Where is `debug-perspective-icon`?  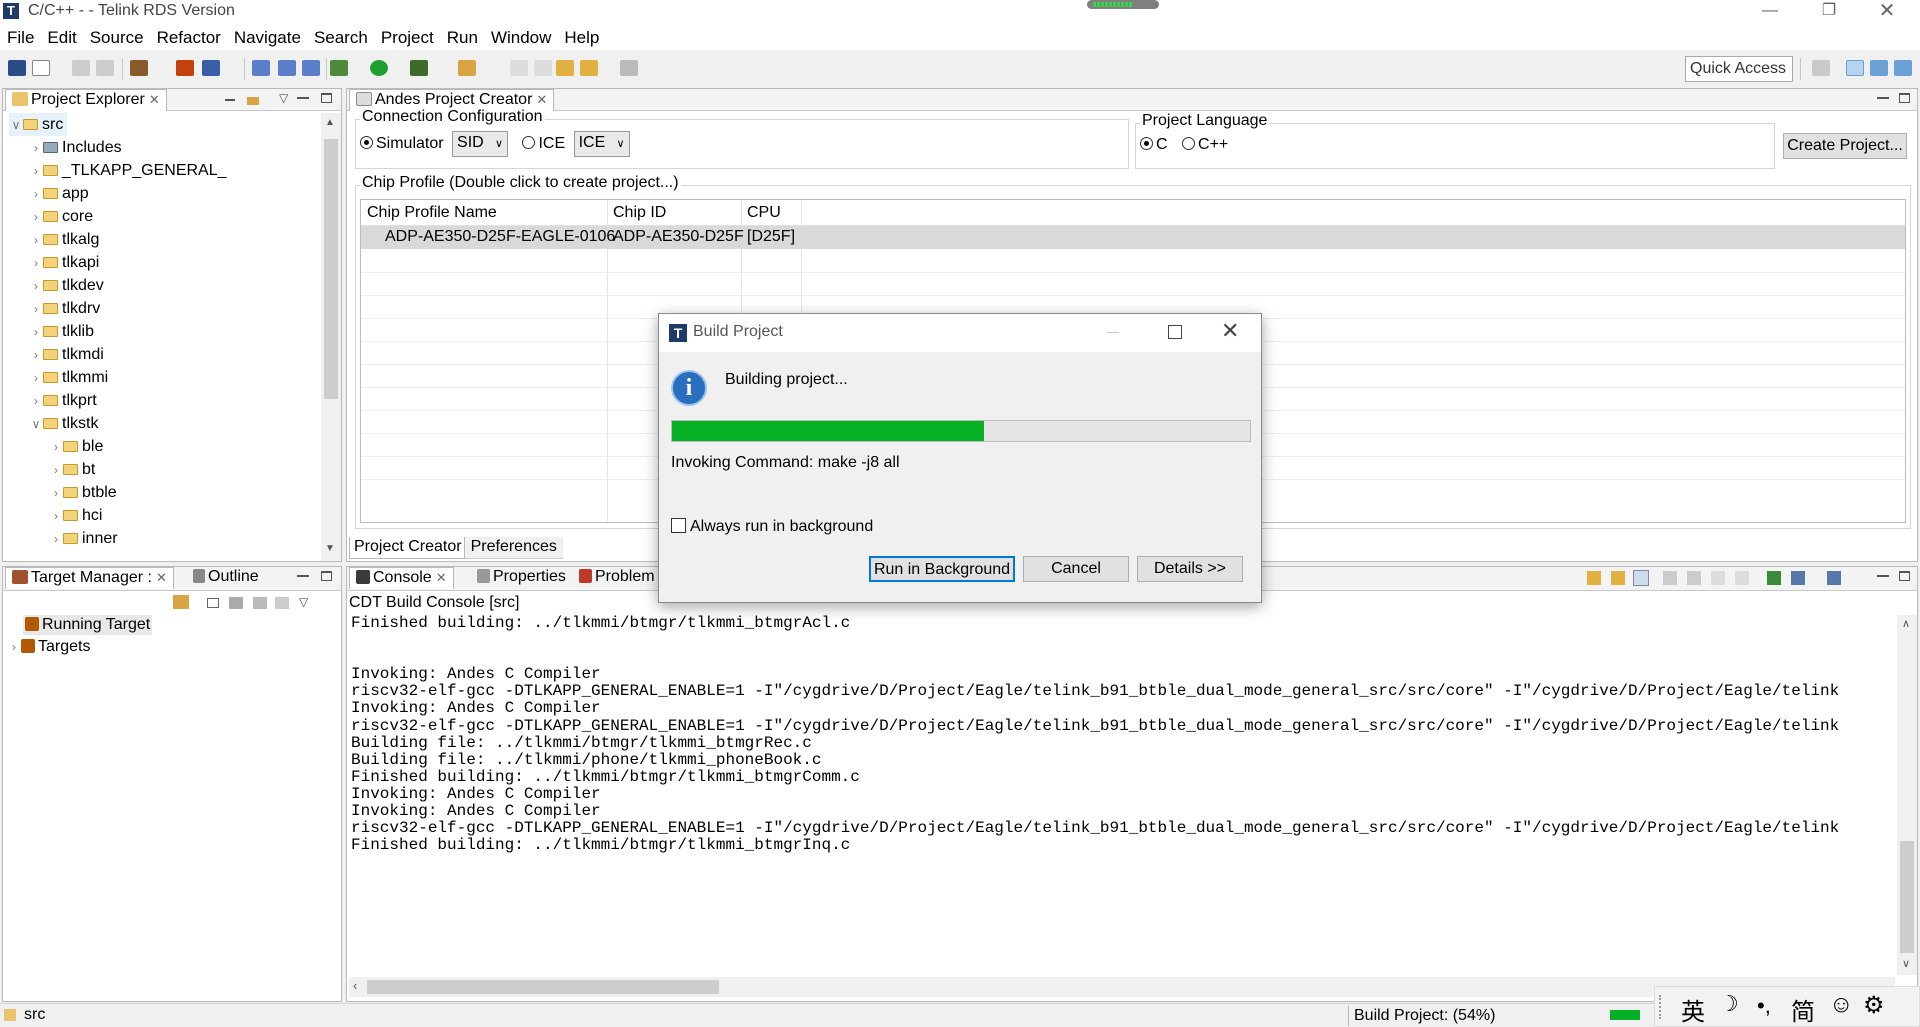 debug-perspective-icon is located at coordinates (1879, 68).